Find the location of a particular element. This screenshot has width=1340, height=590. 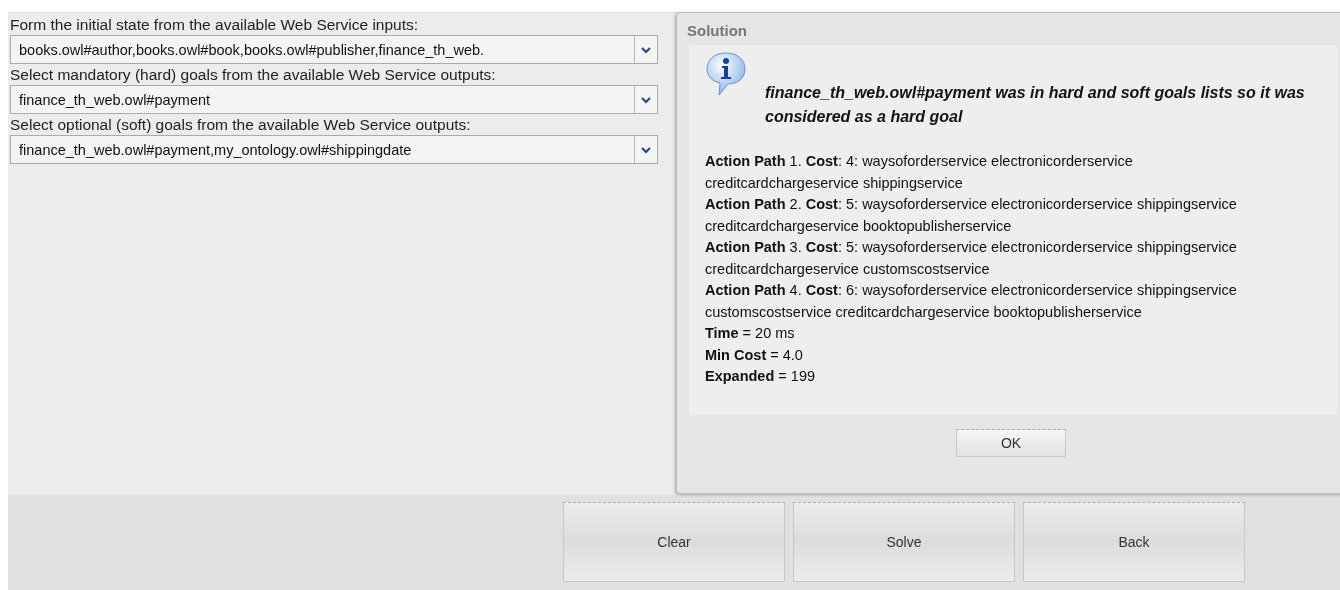

result-line: Time = 20 ms is located at coordinates (750, 333).